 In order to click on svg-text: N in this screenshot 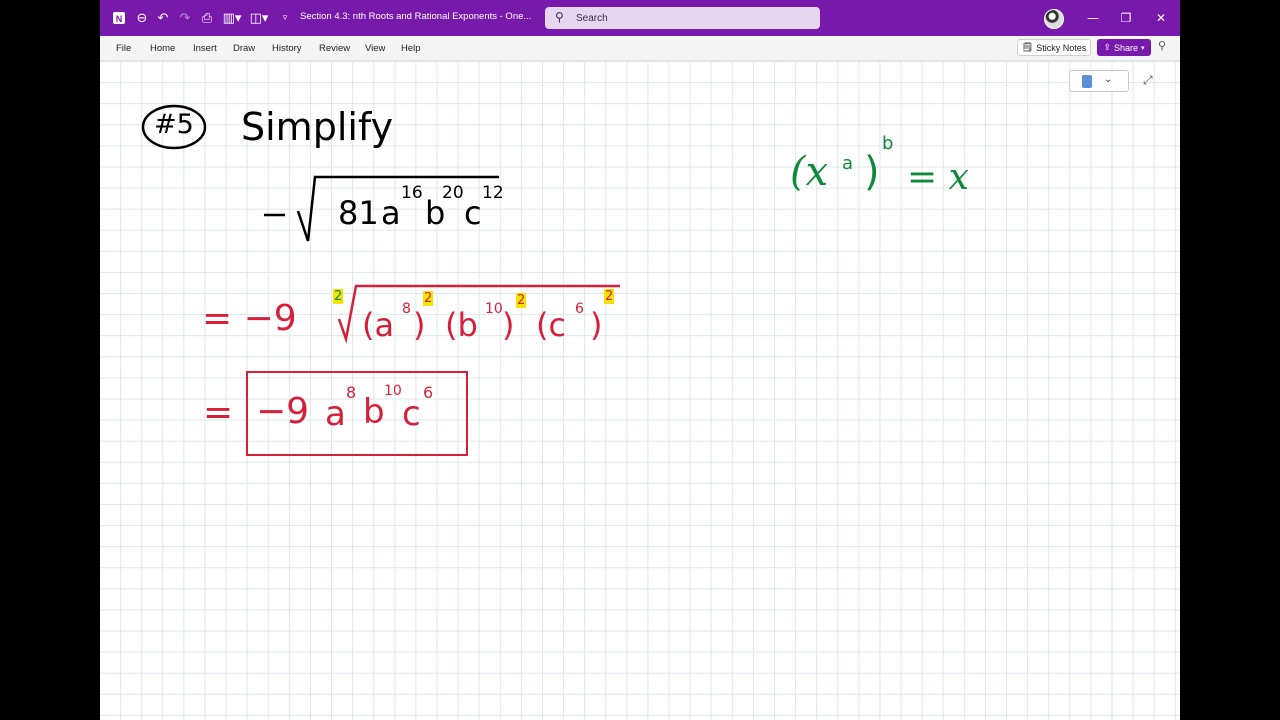, I will do `click(119, 19)`.